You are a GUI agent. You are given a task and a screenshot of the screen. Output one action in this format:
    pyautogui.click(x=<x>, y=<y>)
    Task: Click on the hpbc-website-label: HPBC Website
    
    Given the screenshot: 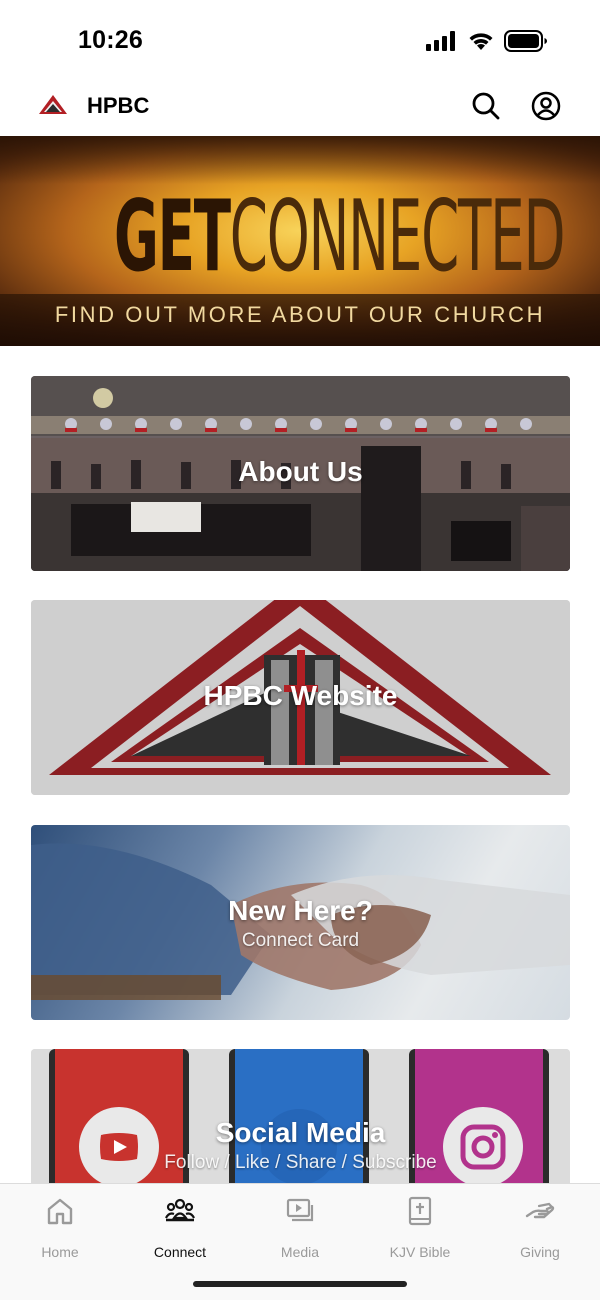 What is the action you would take?
    pyautogui.click(x=300, y=695)
    